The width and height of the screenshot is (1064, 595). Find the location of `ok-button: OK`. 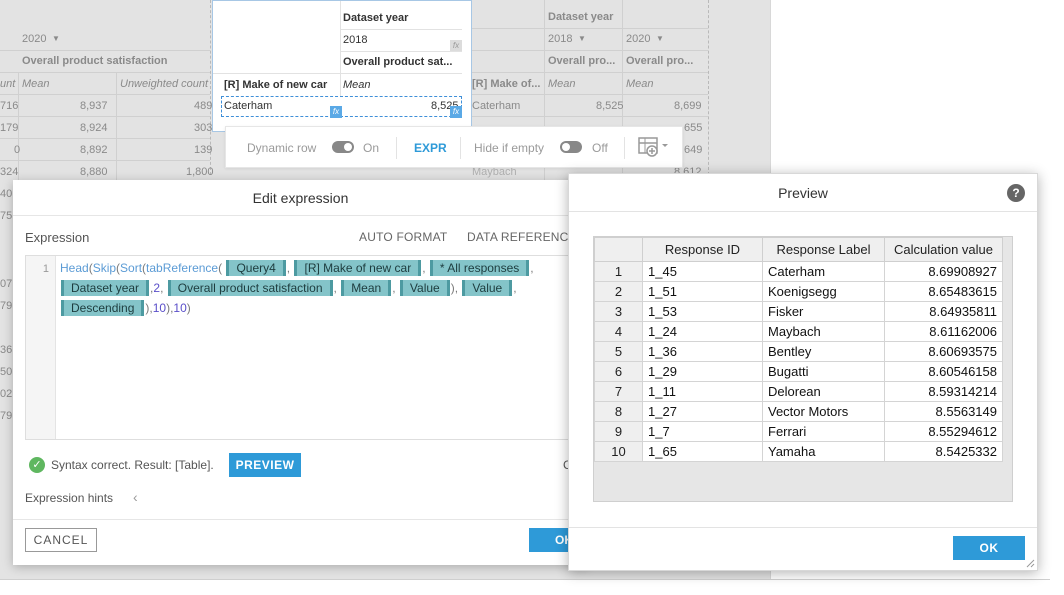

ok-button: OK is located at coordinates (989, 548).